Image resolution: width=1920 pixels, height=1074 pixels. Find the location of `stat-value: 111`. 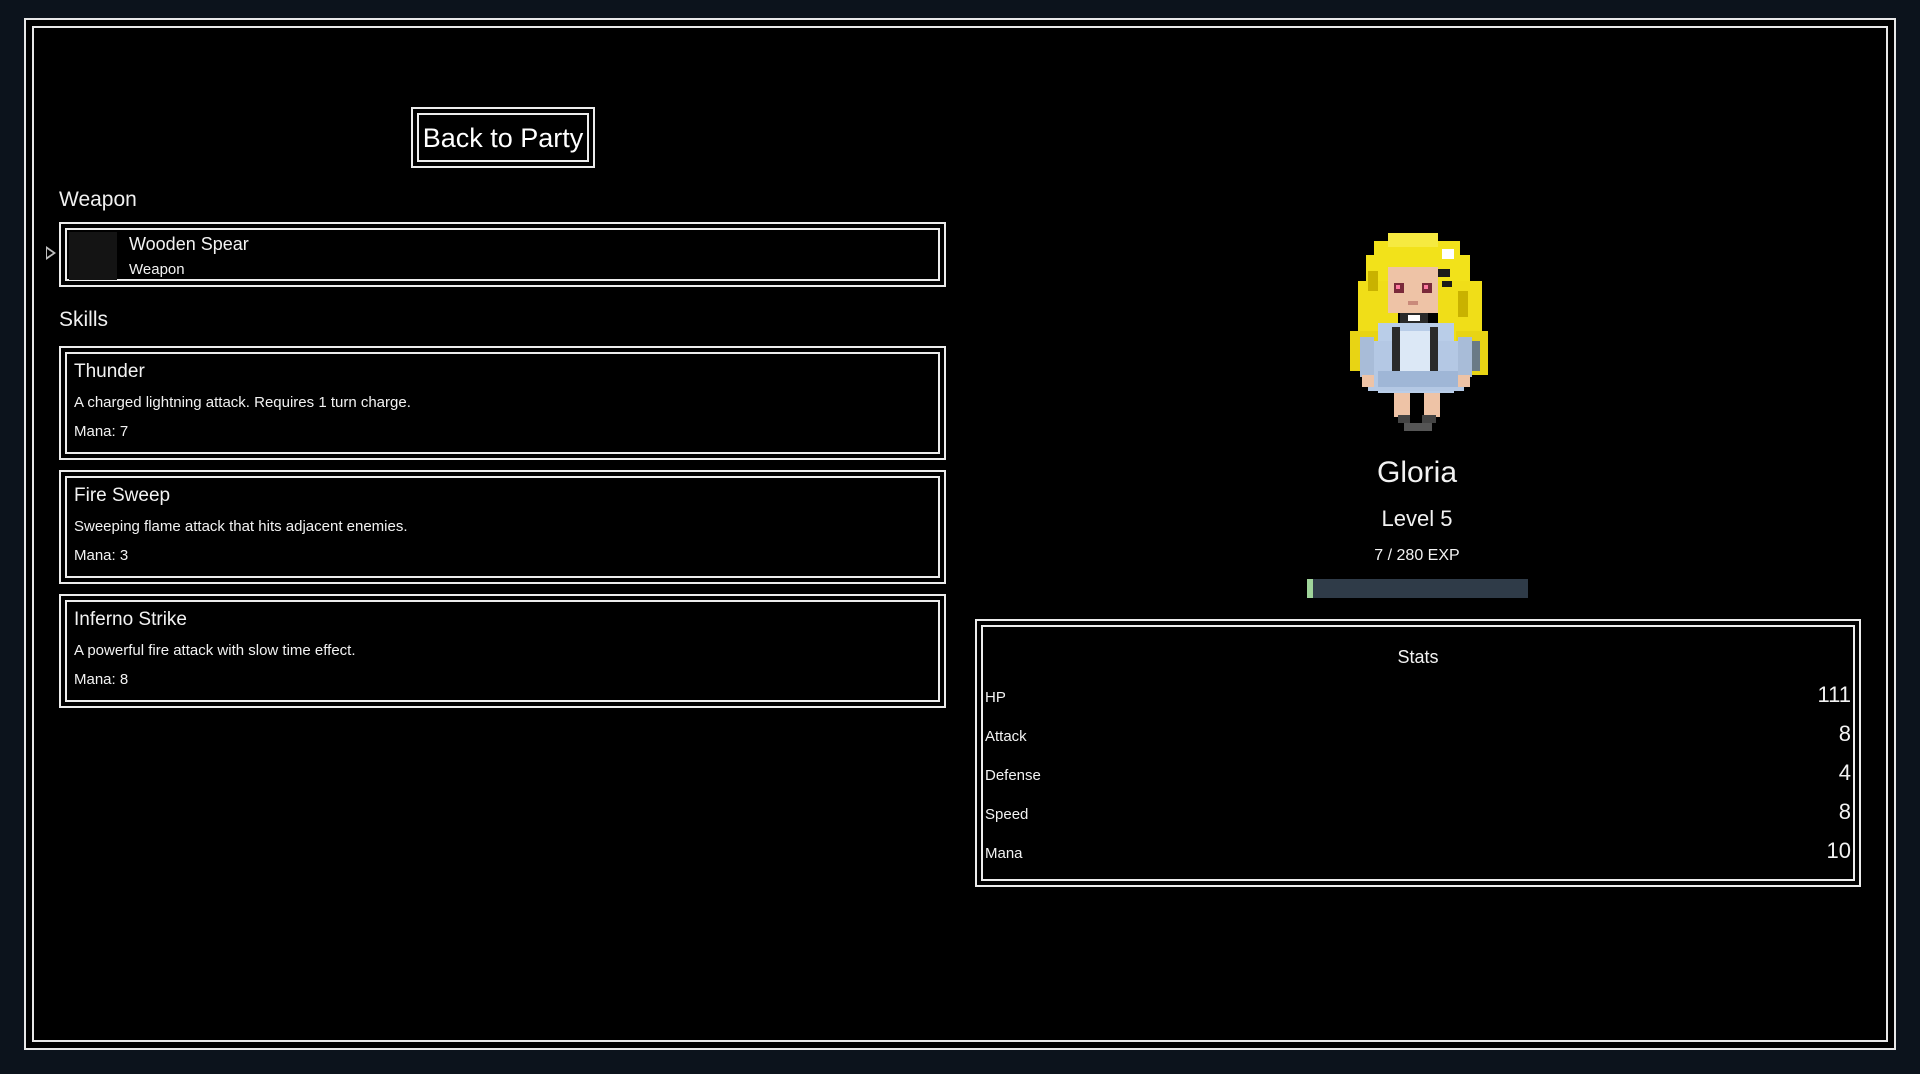

stat-value: 111 is located at coordinates (1834, 694).